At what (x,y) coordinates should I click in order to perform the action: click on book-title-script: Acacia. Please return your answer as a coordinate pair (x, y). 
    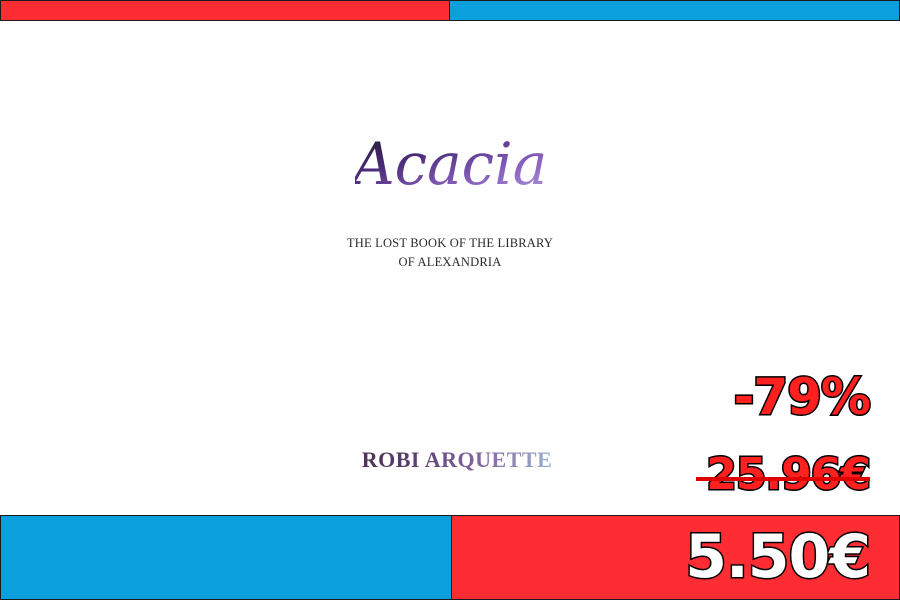
    Looking at the image, I should click on (450, 164).